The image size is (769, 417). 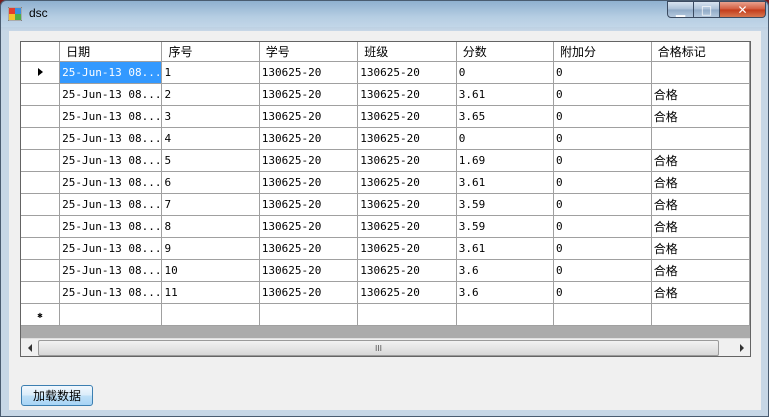 I want to click on cell-score: 1.69, so click(x=505, y=160).